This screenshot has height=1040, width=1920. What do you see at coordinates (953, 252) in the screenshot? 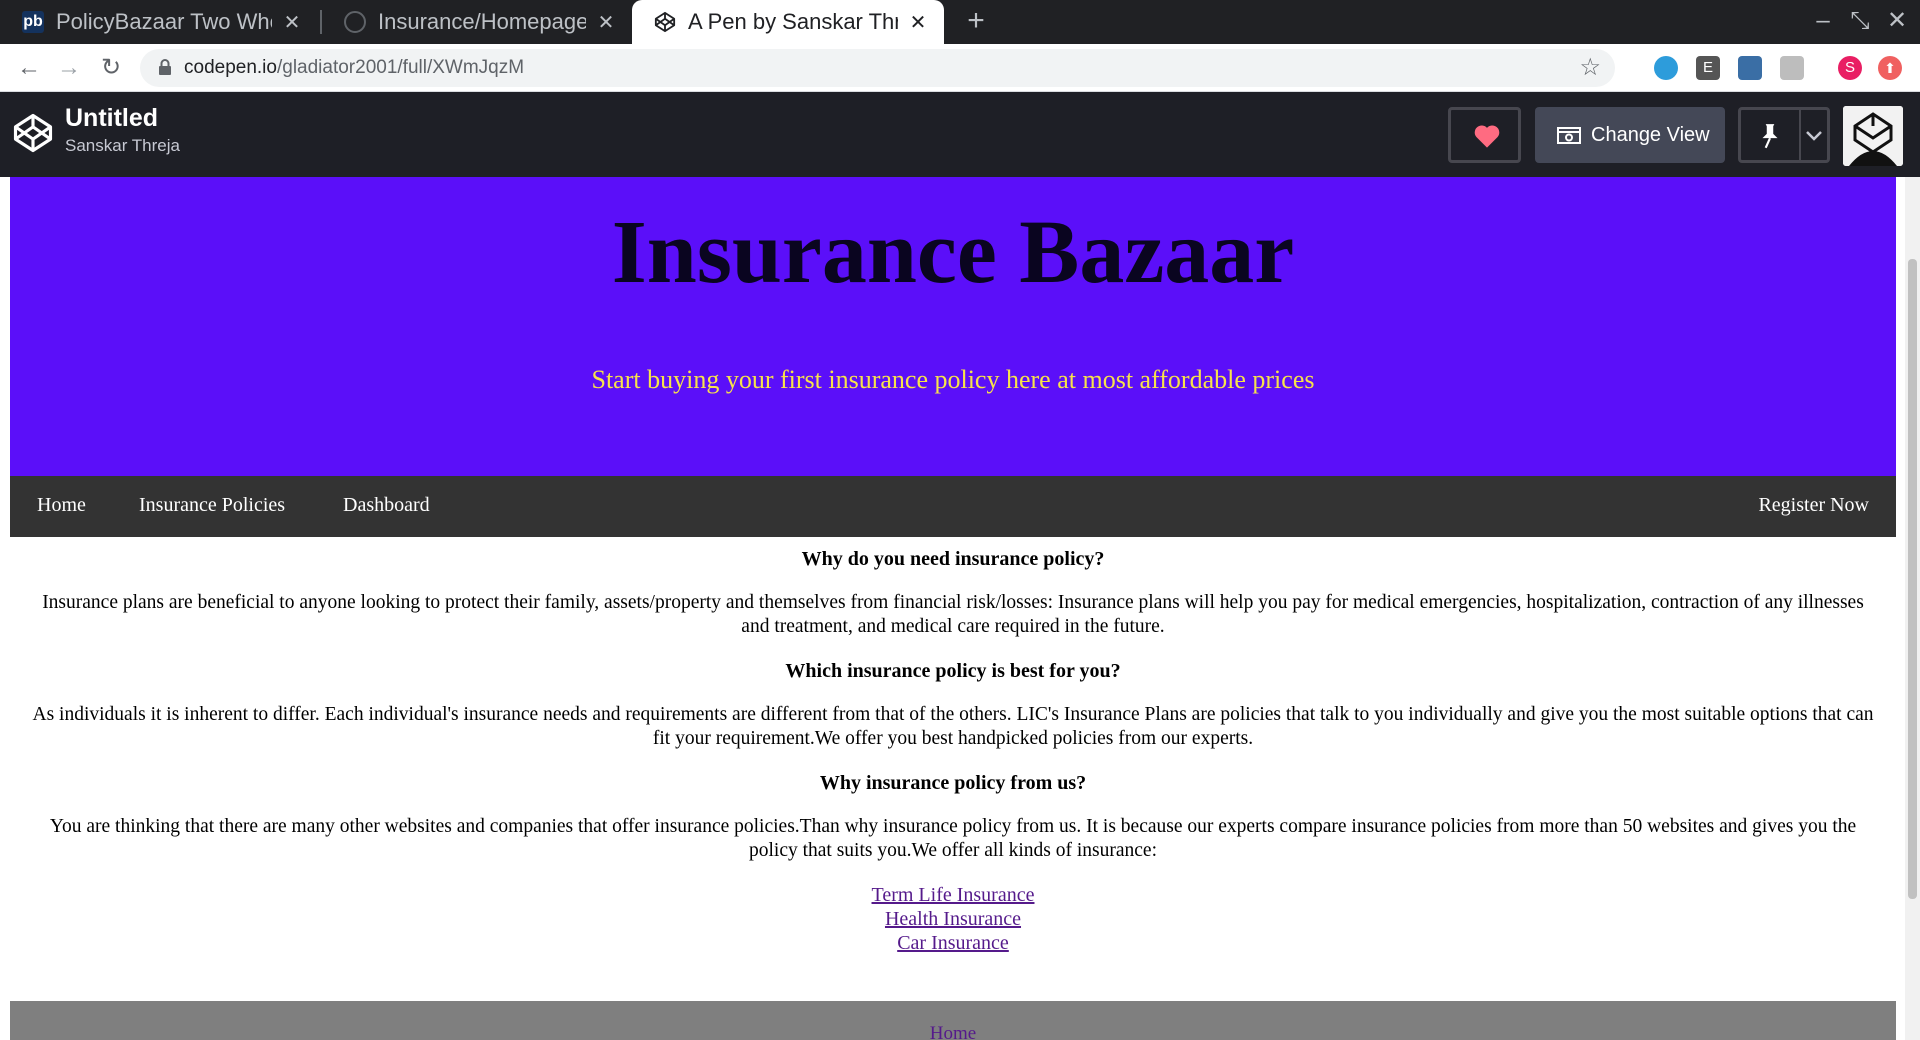
I see `site-title: Insurance Bazaar` at bounding box center [953, 252].